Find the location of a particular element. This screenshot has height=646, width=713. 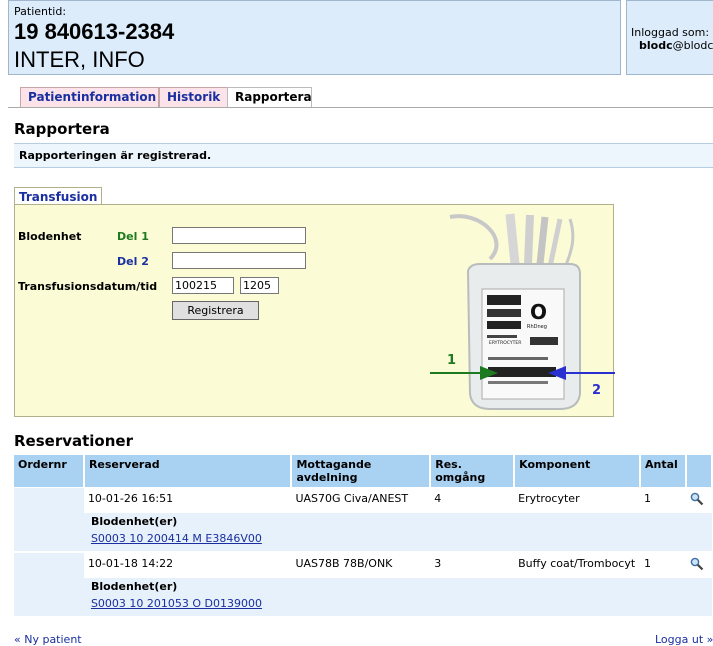

patient-header: Patientid: 19 840613-2384 INTER, INFO is located at coordinates (314, 37).